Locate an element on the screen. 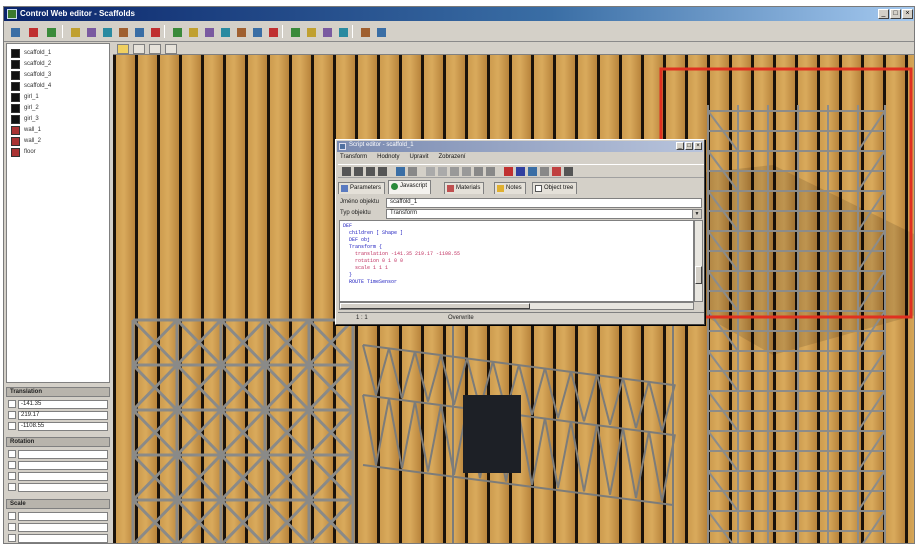 The width and height of the screenshot is (918, 544). outdent-icon is located at coordinates (466, 171).